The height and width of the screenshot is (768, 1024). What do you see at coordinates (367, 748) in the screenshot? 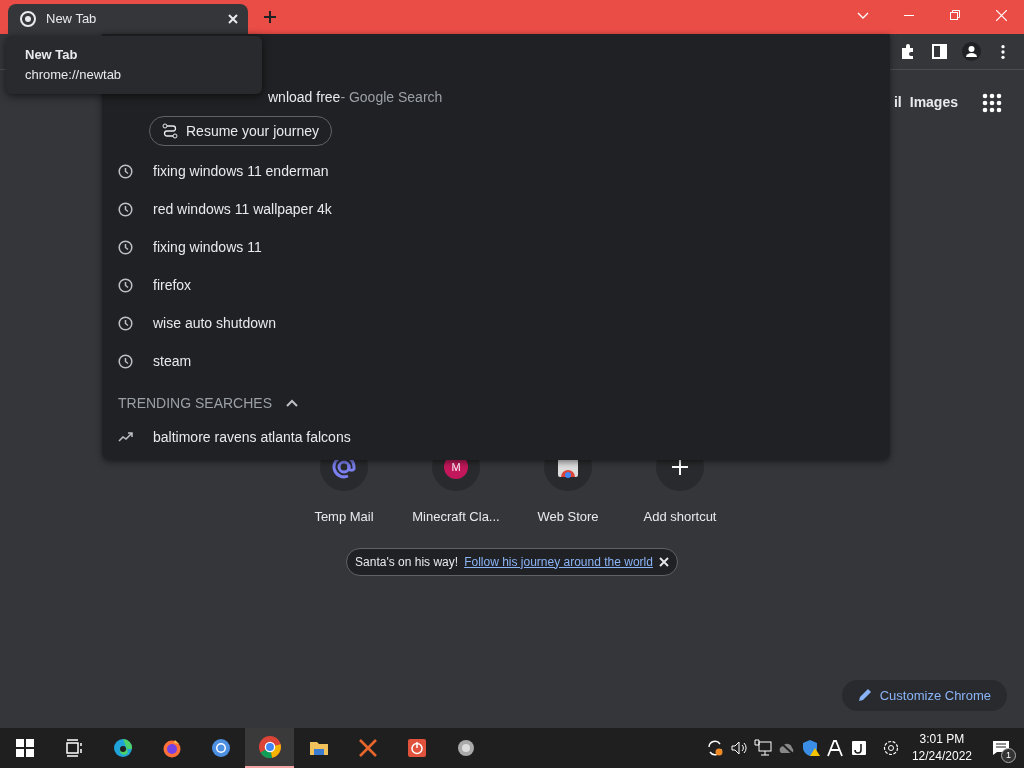
I see `x-icon` at bounding box center [367, 748].